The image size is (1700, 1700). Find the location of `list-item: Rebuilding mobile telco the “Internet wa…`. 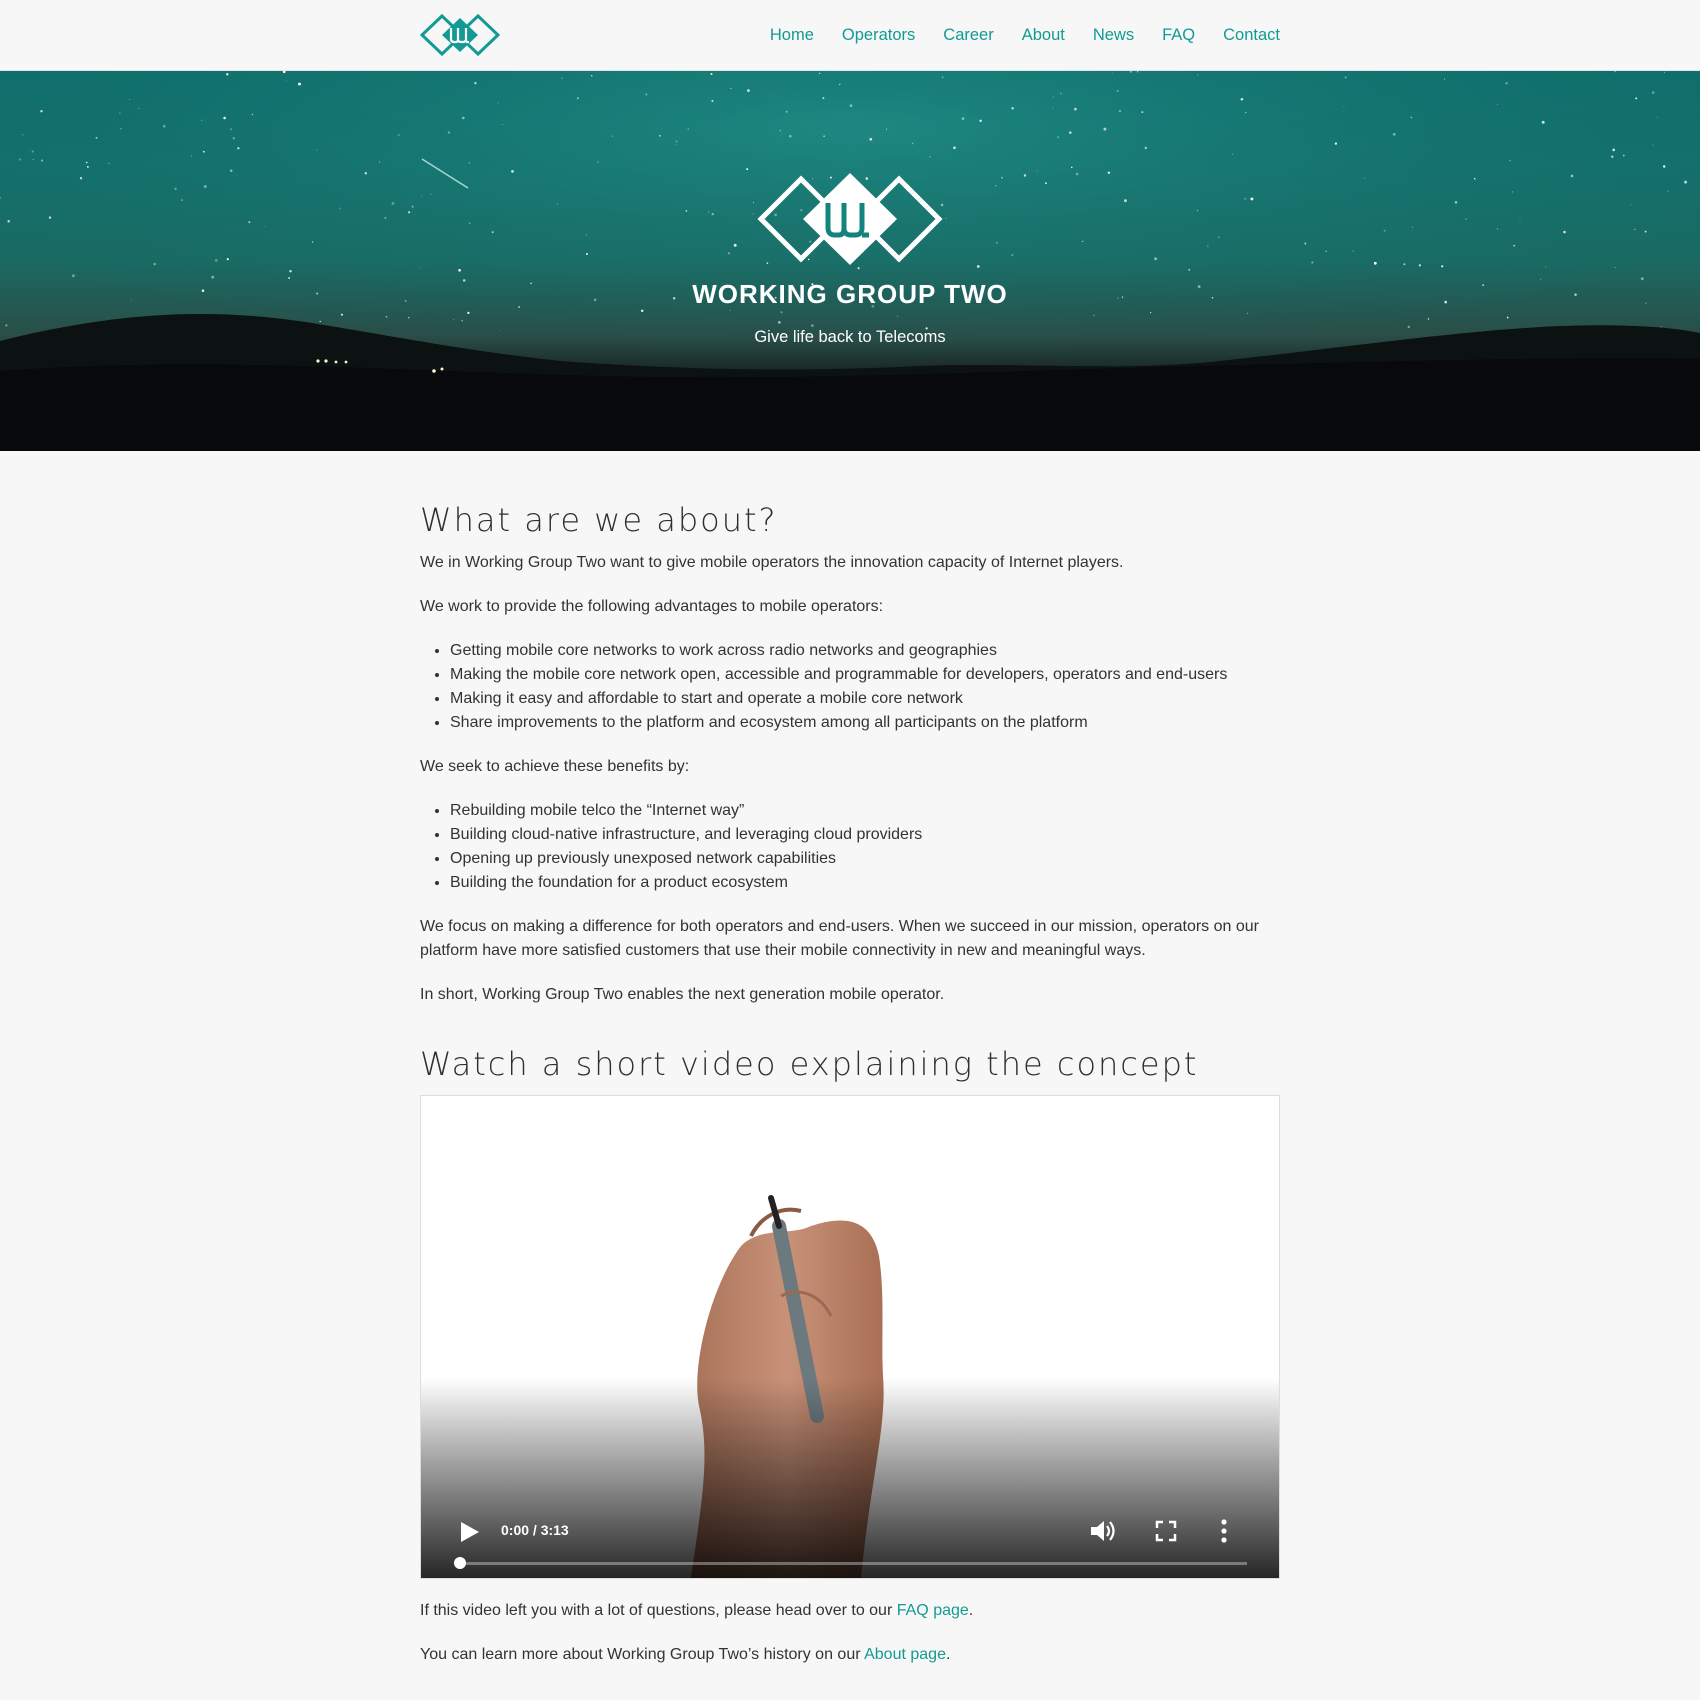

list-item: Rebuilding mobile telco the “Internet wa… is located at coordinates (865, 811).